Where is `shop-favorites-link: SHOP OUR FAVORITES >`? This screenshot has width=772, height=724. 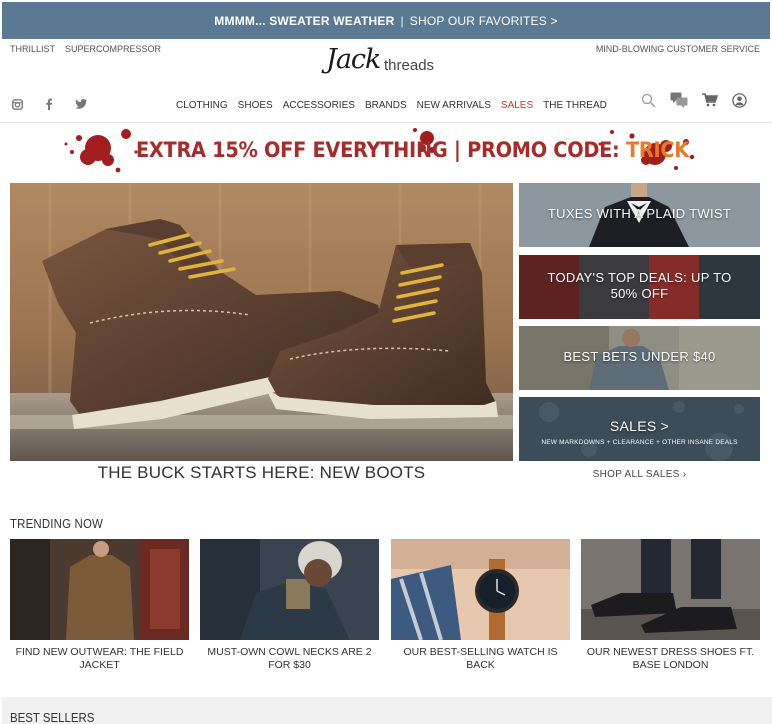 shop-favorites-link: SHOP OUR FAVORITES > is located at coordinates (484, 21).